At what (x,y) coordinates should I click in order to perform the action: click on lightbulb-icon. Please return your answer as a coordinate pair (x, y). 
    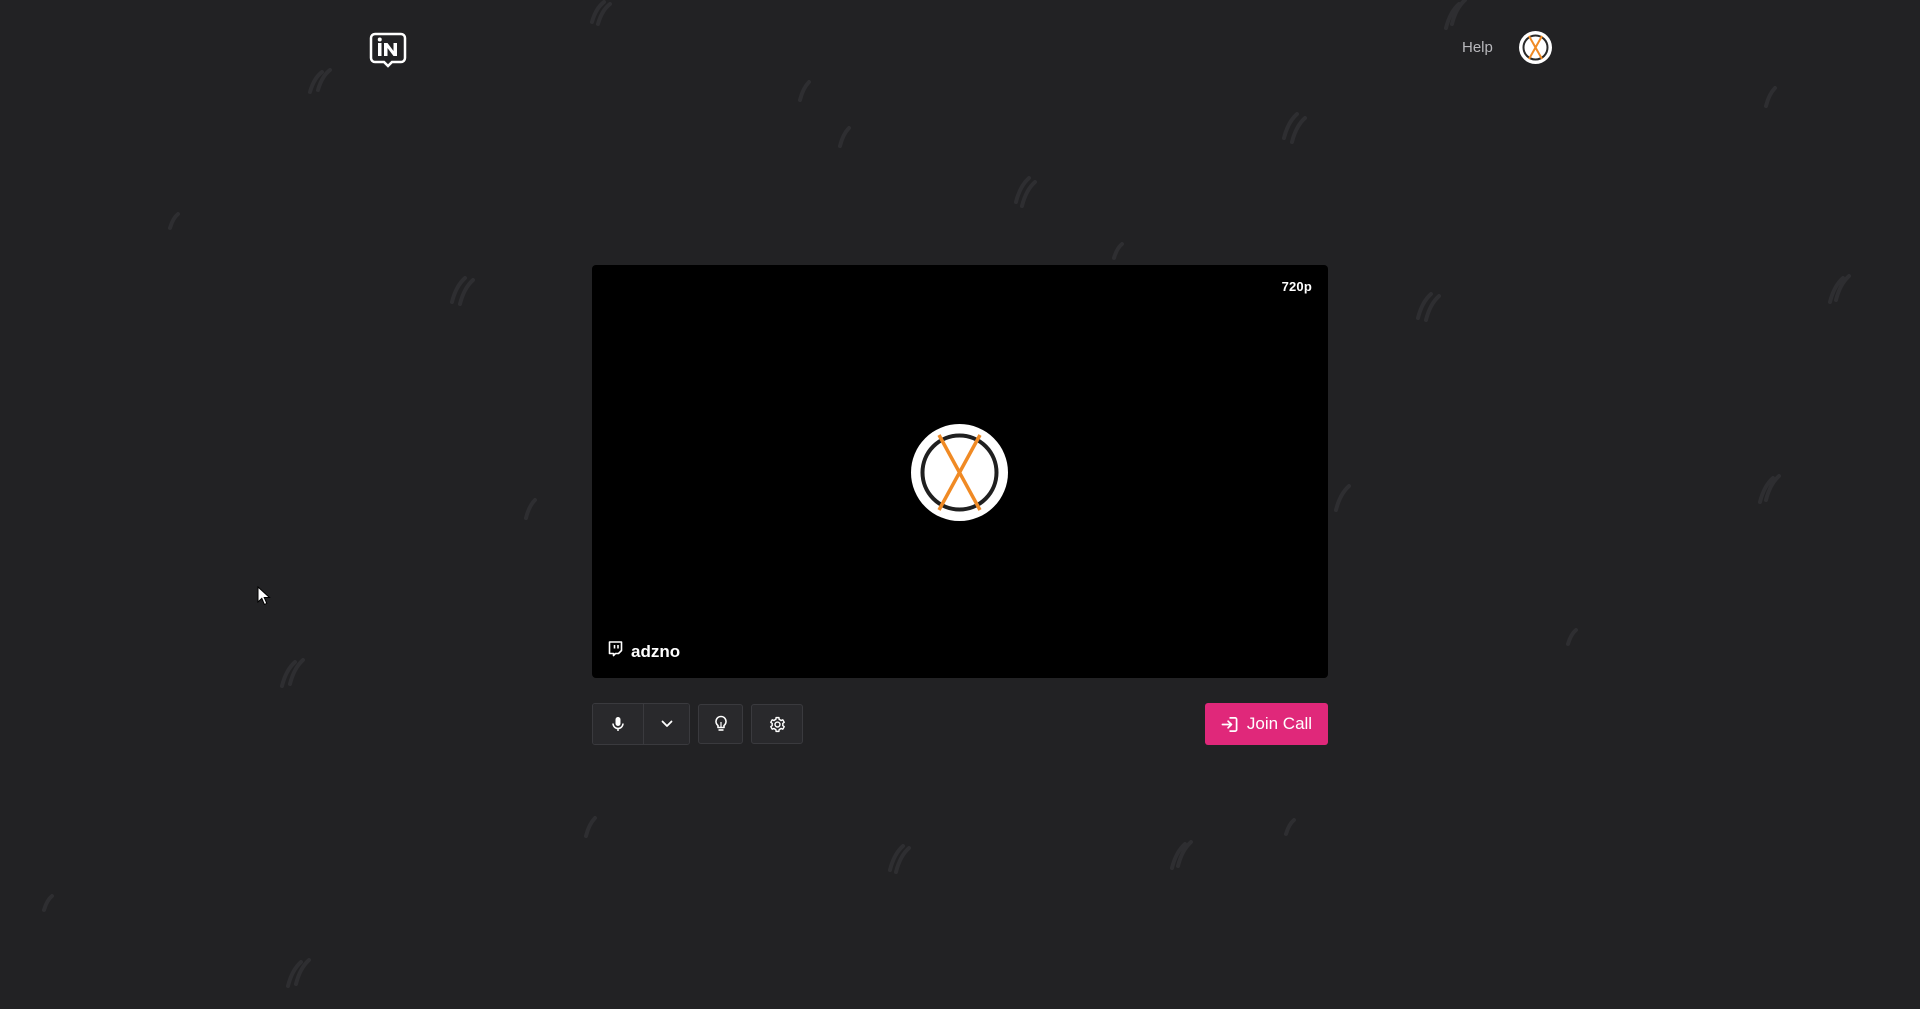
    Looking at the image, I should click on (720, 723).